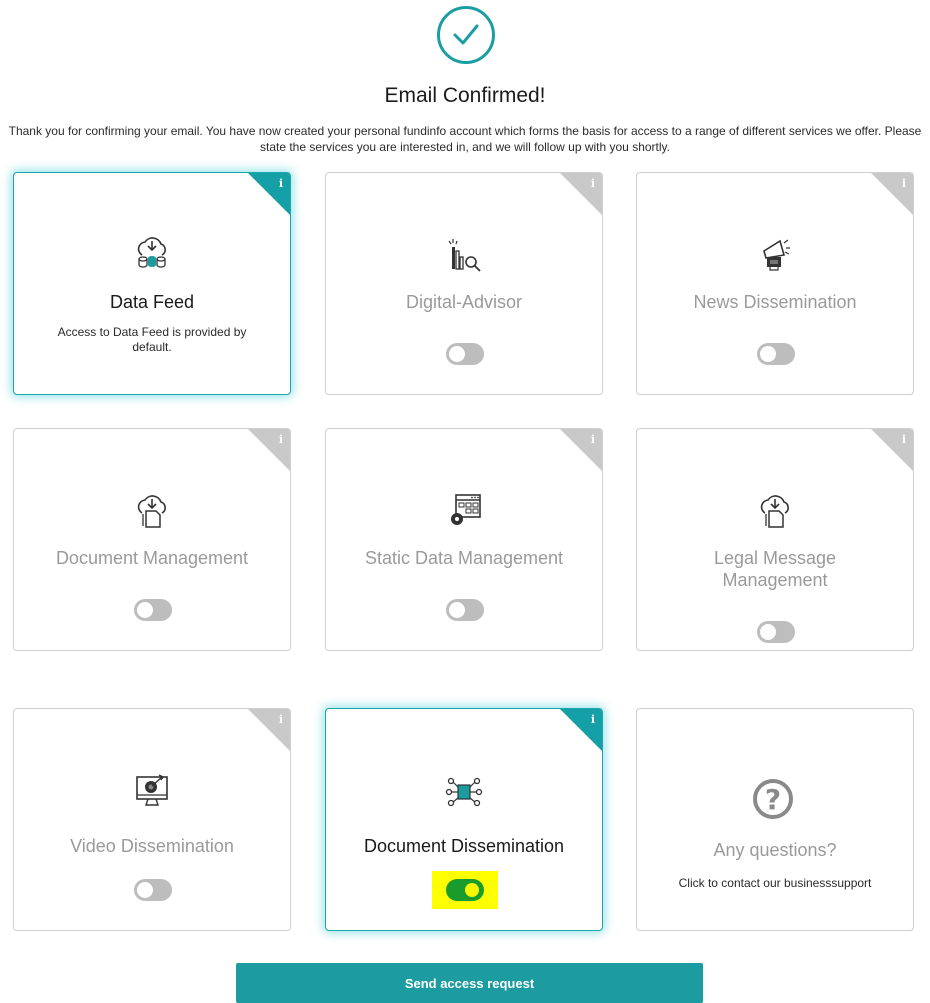 The image size is (930, 1003). Describe the element at coordinates (152, 819) in the screenshot. I see `card-video-dissemination: i Video Dissemination` at that location.